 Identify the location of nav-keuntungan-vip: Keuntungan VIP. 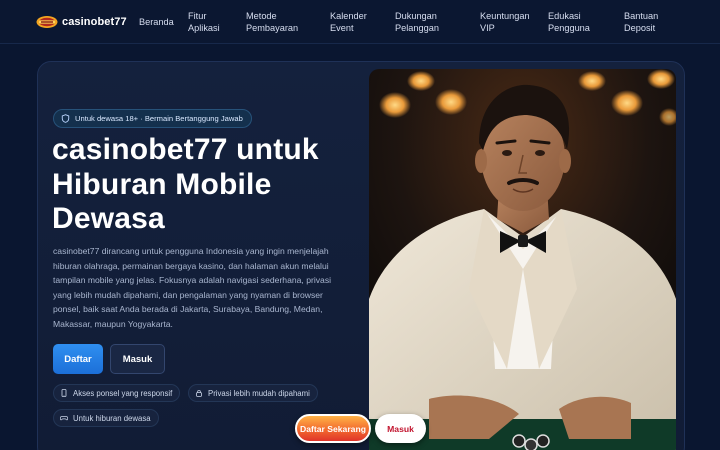
(505, 22).